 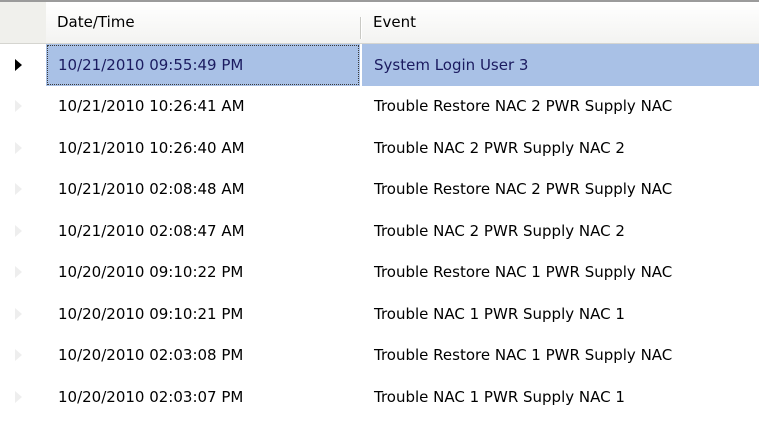 What do you see at coordinates (151, 189) in the screenshot?
I see `datetime-text: 10/21/2010 02:08:48 AM` at bounding box center [151, 189].